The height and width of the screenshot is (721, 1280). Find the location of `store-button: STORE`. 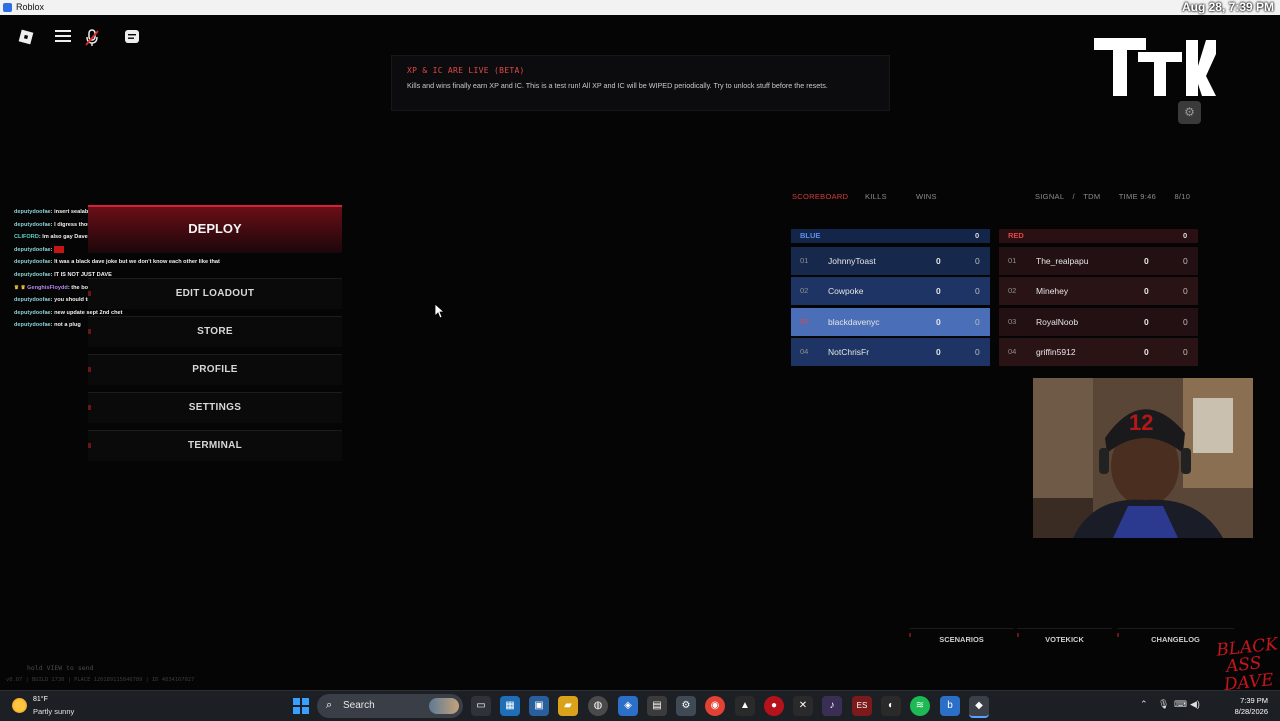

store-button: STORE is located at coordinates (215, 331).